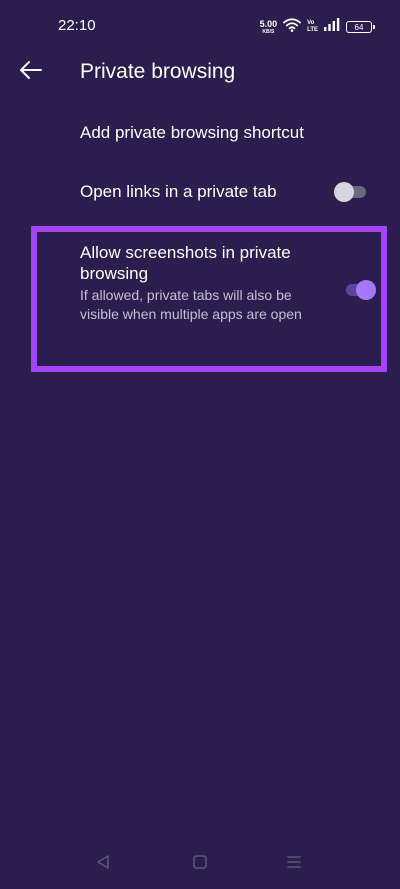  What do you see at coordinates (292, 27) in the screenshot?
I see `wifi-icon` at bounding box center [292, 27].